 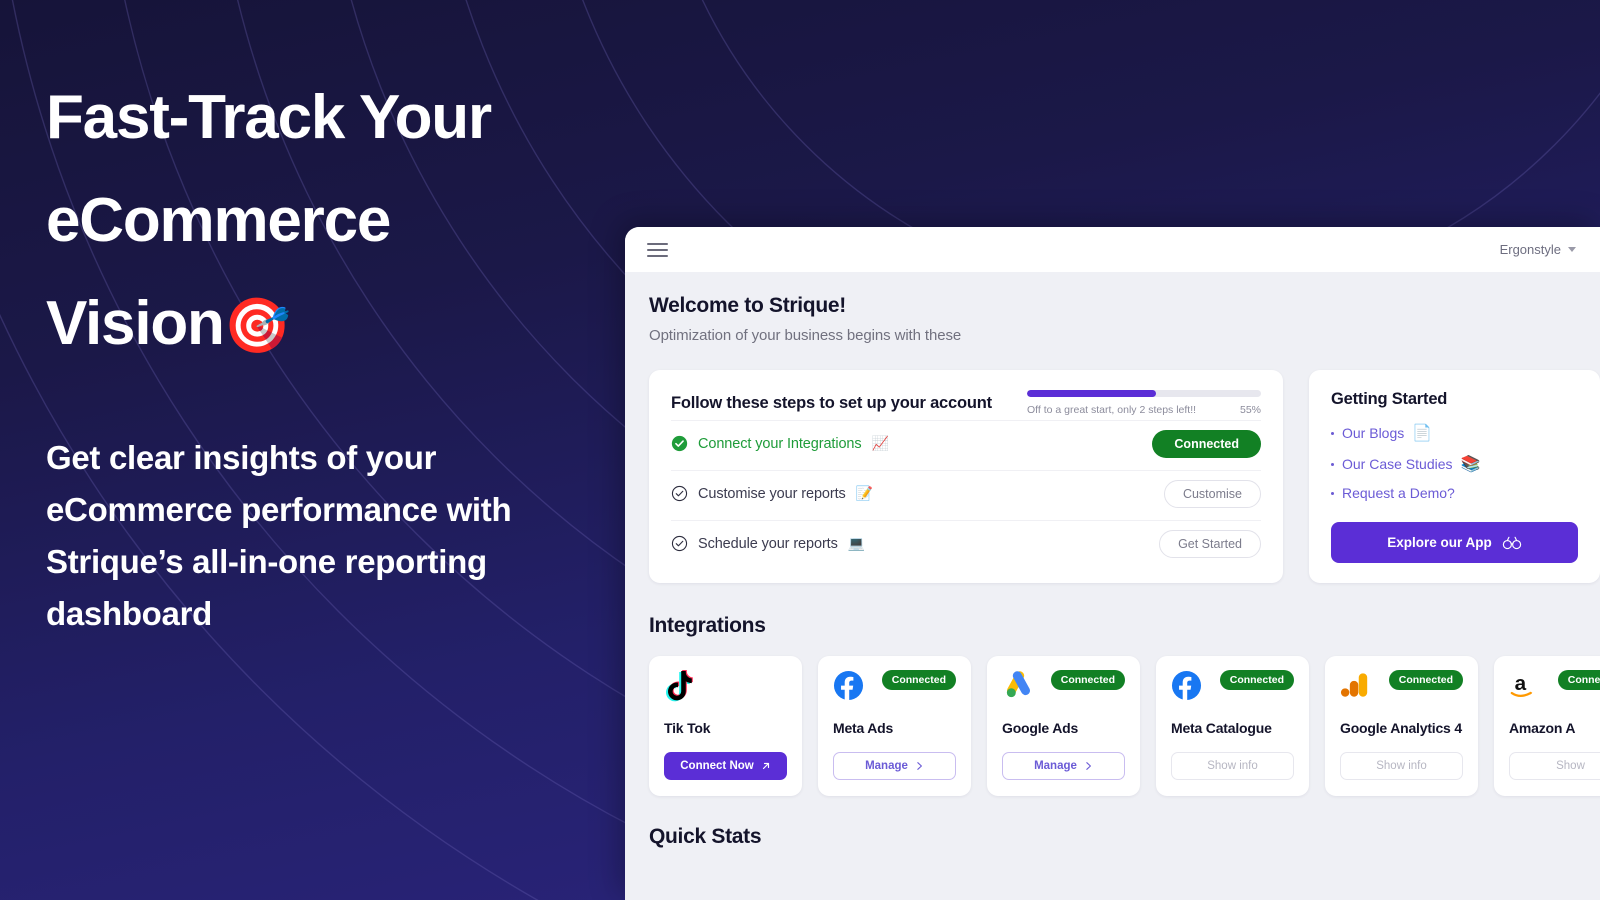 I want to click on list-item: Our Blogs 📄, so click(x=1454, y=433).